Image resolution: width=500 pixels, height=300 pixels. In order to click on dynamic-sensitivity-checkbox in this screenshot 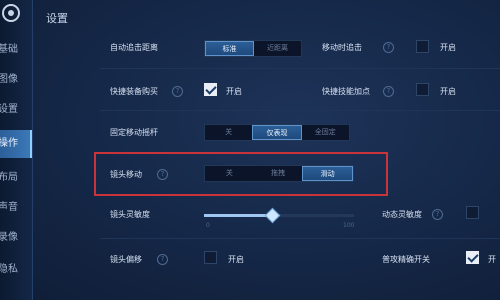, I will do `click(472, 212)`.